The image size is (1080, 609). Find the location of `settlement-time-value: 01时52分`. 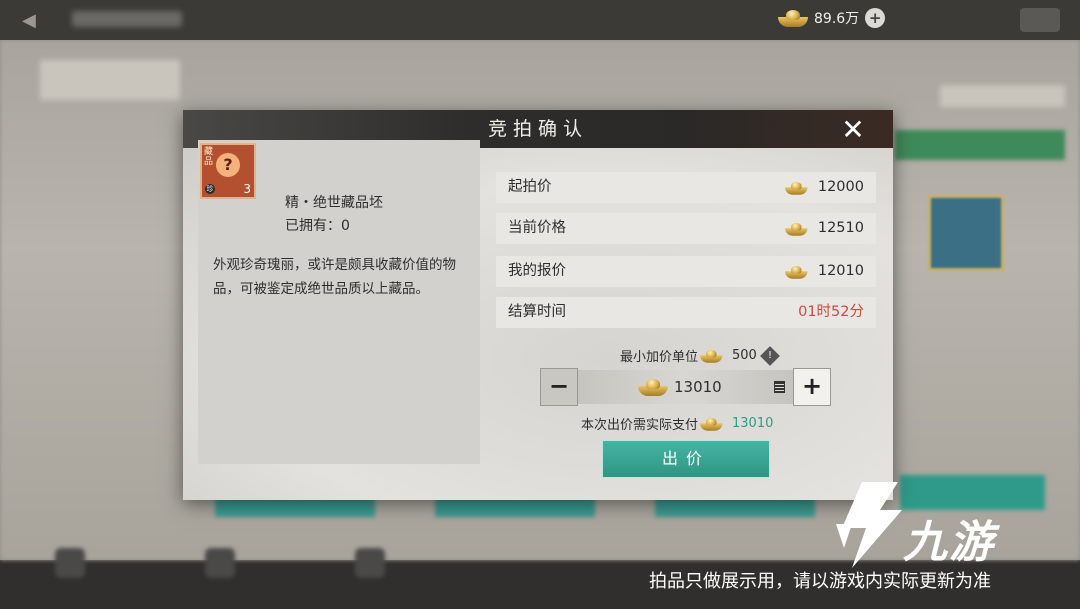

settlement-time-value: 01时52分 is located at coordinates (831, 312).